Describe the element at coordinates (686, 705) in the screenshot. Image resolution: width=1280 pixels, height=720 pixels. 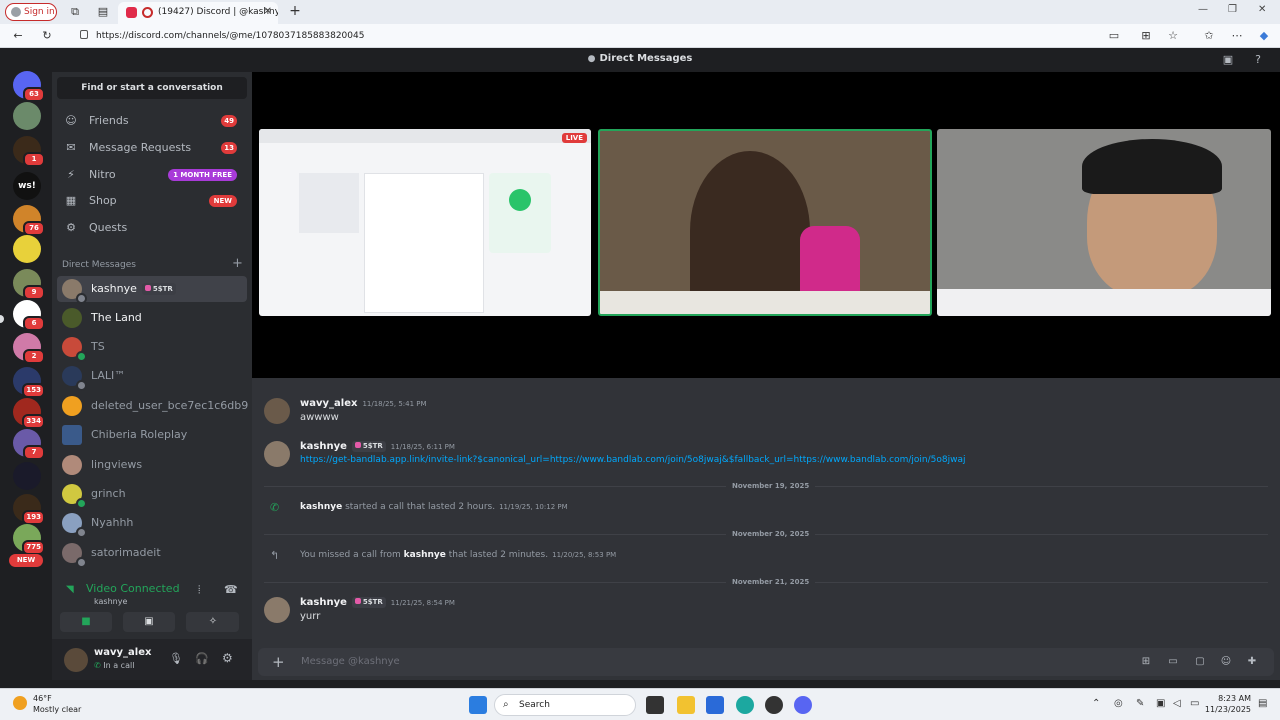
I see `file-explorer-icon` at that location.